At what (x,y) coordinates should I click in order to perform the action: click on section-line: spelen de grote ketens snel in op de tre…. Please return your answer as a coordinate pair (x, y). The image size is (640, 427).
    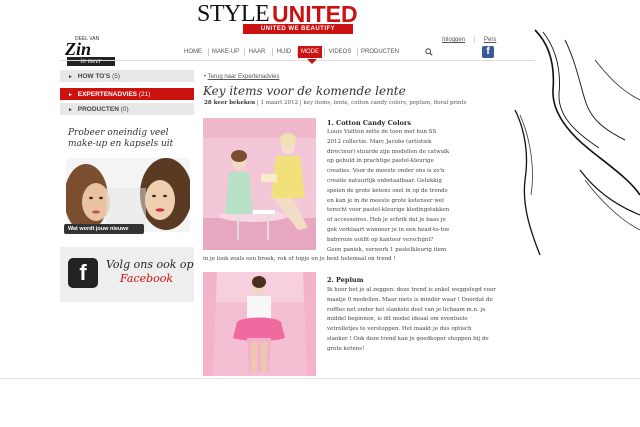
    Looking at the image, I should click on (387, 190).